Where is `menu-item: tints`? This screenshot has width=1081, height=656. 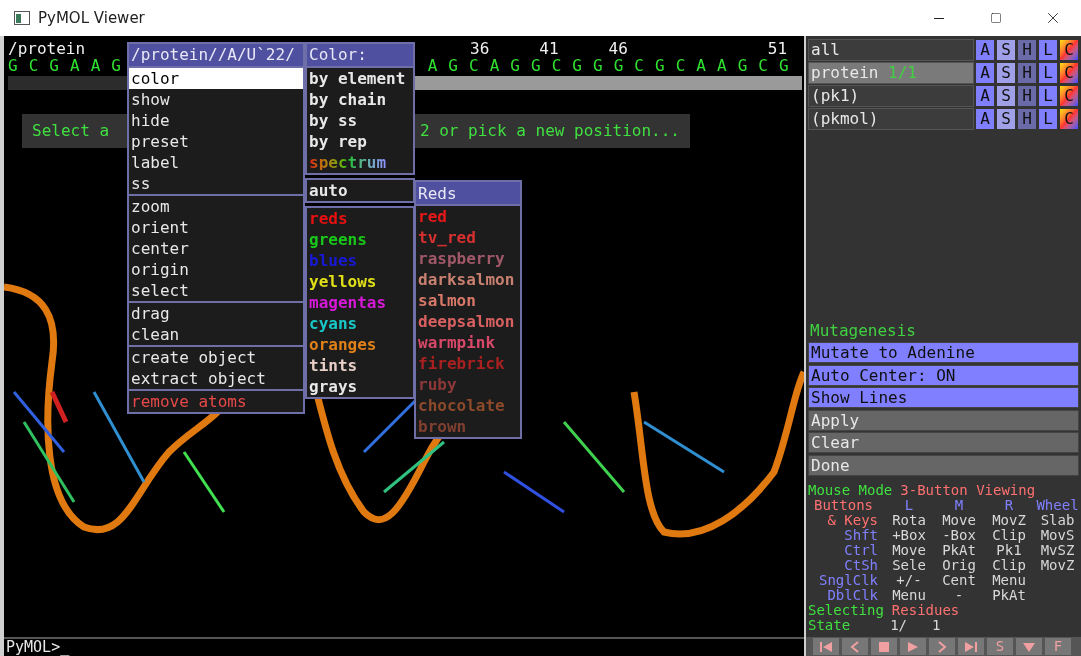
menu-item: tints is located at coordinates (333, 365).